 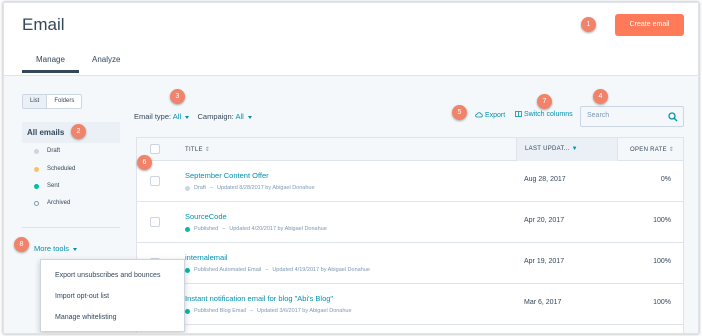 I want to click on archived-dot-icon, so click(x=36, y=203).